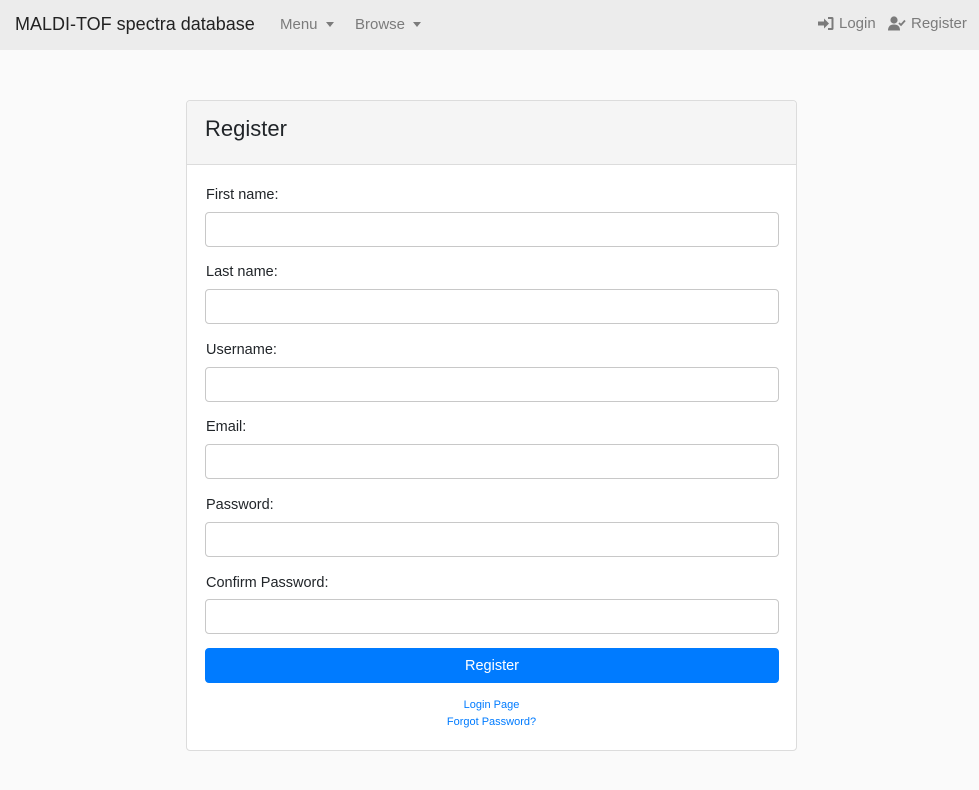 The image size is (979, 790). Describe the element at coordinates (492, 384) in the screenshot. I see `username-field` at that location.